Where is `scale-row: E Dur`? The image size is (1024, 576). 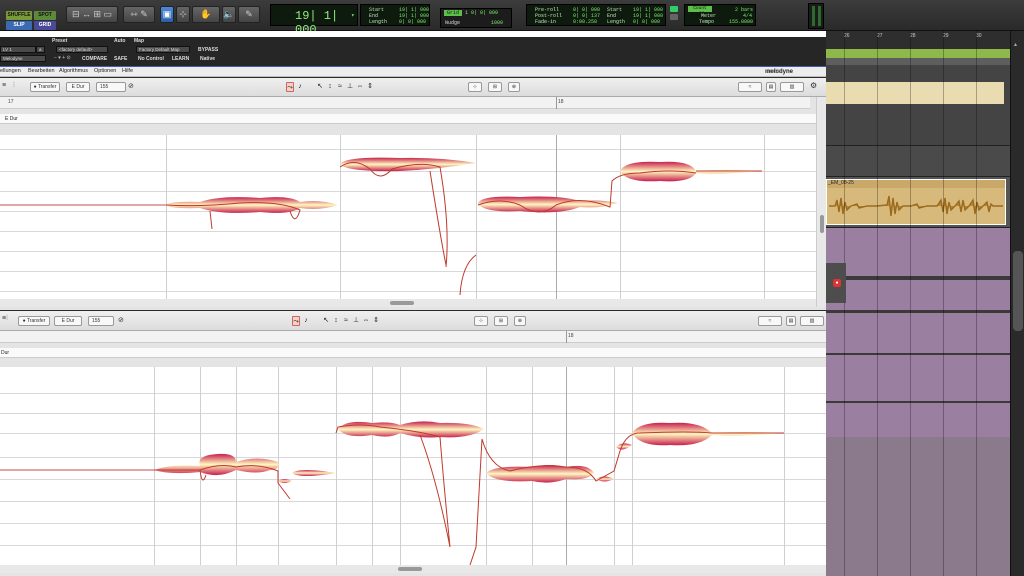 scale-row: E Dur is located at coordinates (408, 119).